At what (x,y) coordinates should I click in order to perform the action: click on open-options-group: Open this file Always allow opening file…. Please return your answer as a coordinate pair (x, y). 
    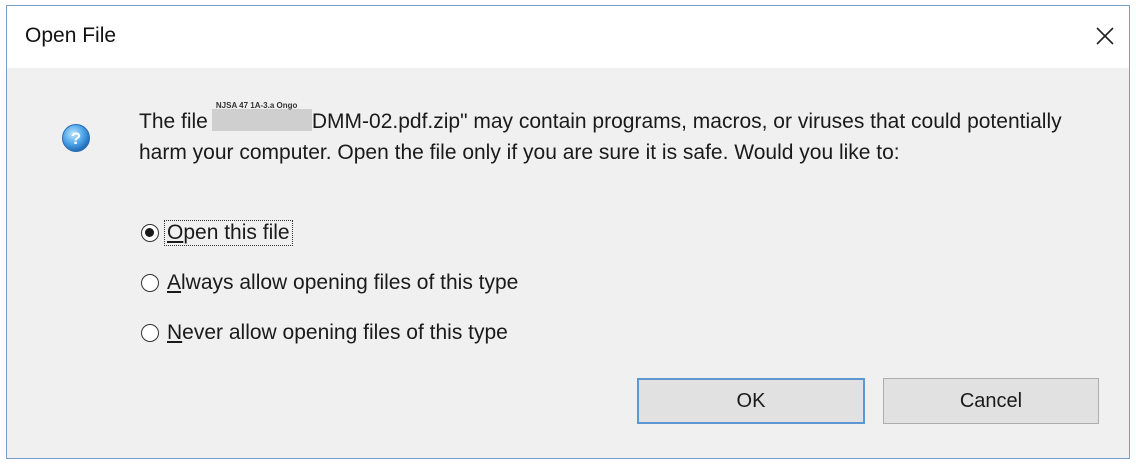
    Looking at the image, I should click on (330, 295).